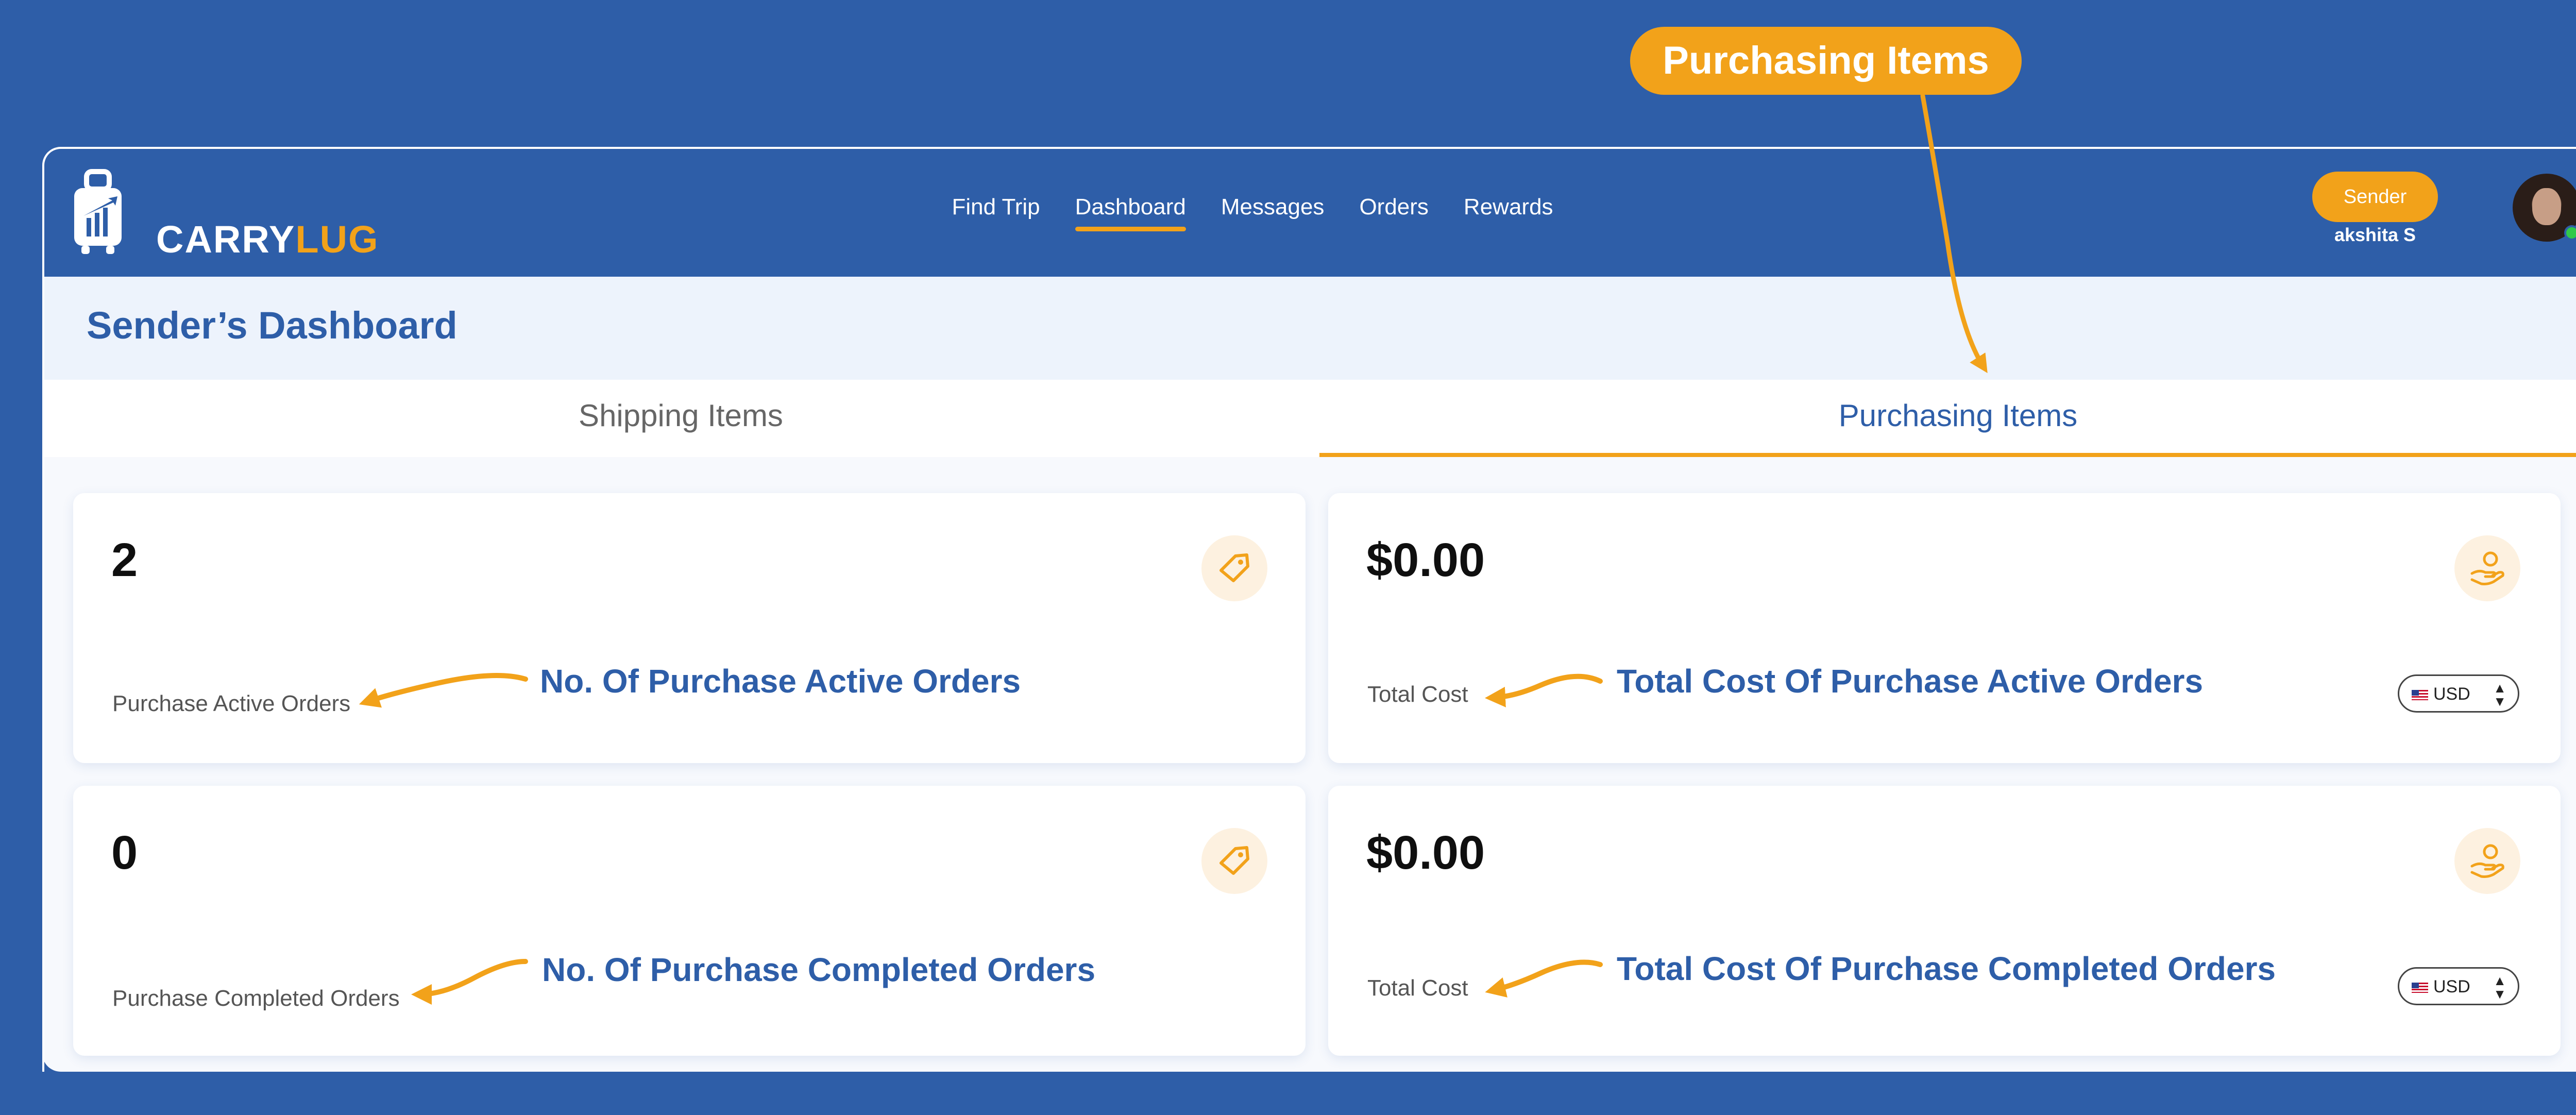 The height and width of the screenshot is (1115, 2576). I want to click on nav-find-trip: Find Trip, so click(996, 212).